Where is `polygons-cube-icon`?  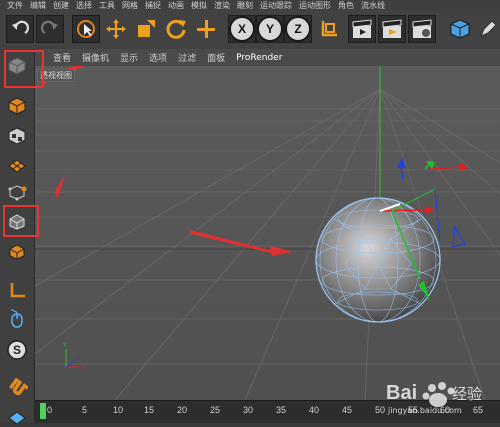
polygons-cube-icon is located at coordinates (17, 252).